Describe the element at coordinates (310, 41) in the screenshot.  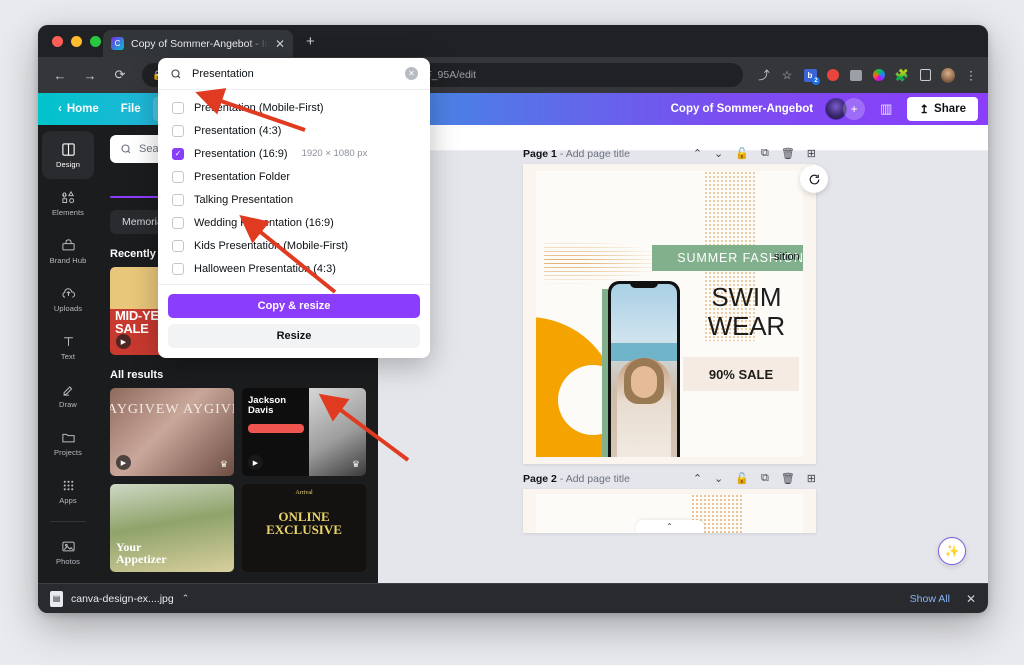
I see `new-tab-icon: +` at that location.